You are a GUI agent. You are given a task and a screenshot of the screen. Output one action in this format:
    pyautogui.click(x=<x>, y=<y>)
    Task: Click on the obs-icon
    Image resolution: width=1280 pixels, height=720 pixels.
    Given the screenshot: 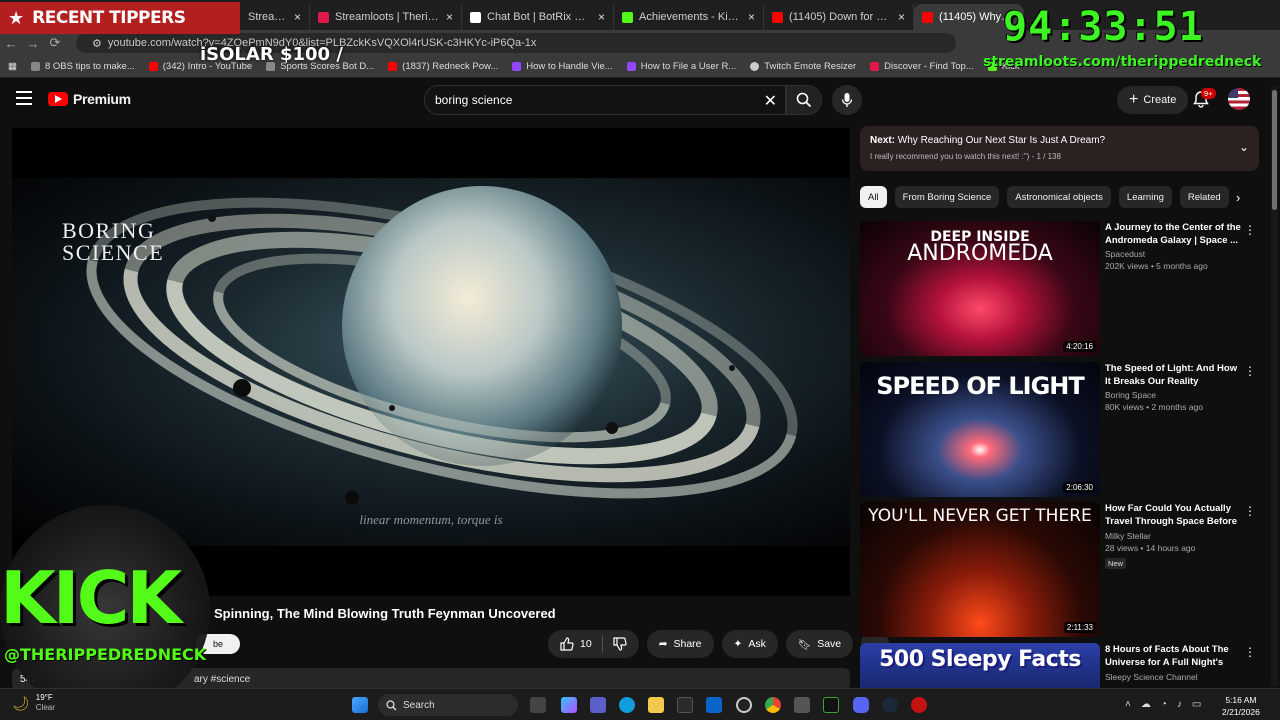 What is the action you would take?
    pyautogui.click(x=744, y=705)
    